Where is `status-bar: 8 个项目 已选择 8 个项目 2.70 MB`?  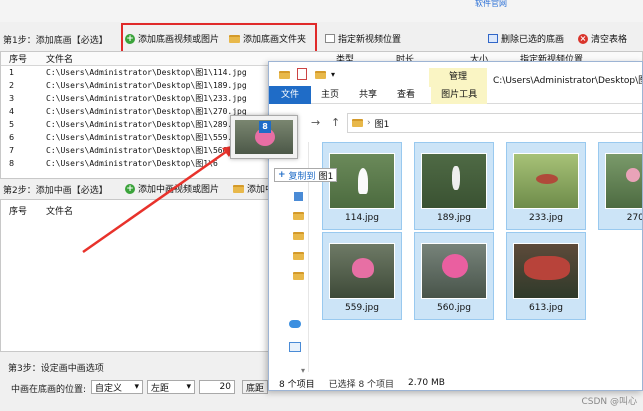 status-bar: 8 个项目 已选择 8 个项目 2.70 MB is located at coordinates (455, 382).